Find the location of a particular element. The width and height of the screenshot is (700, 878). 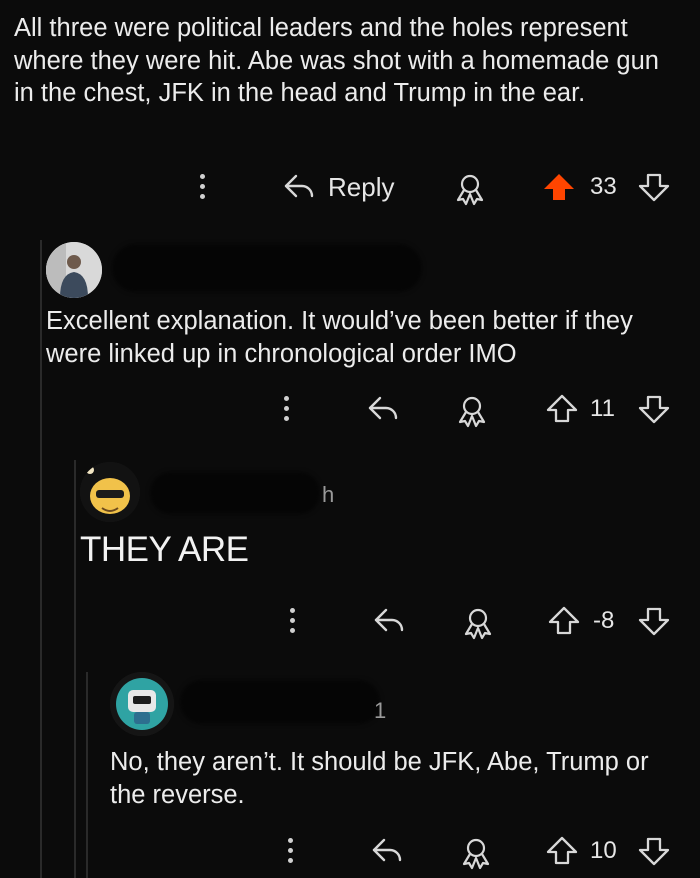

comment-meta: 1 is located at coordinates (380, 710).